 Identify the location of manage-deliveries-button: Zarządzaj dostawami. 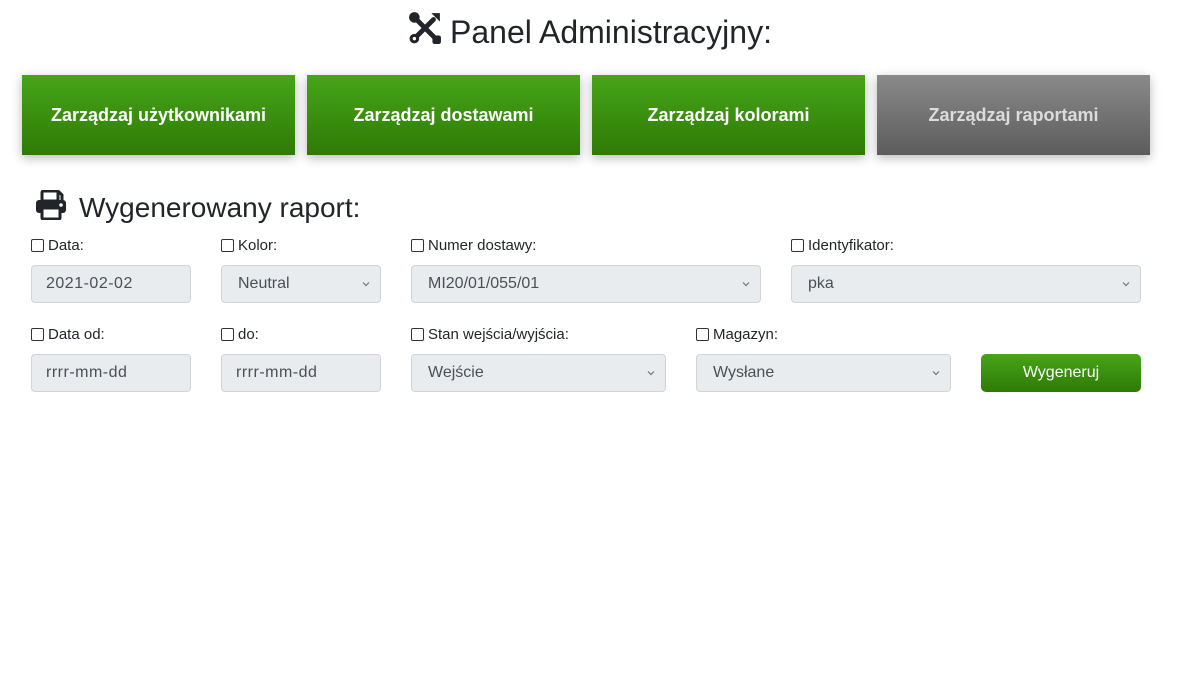
(443, 115).